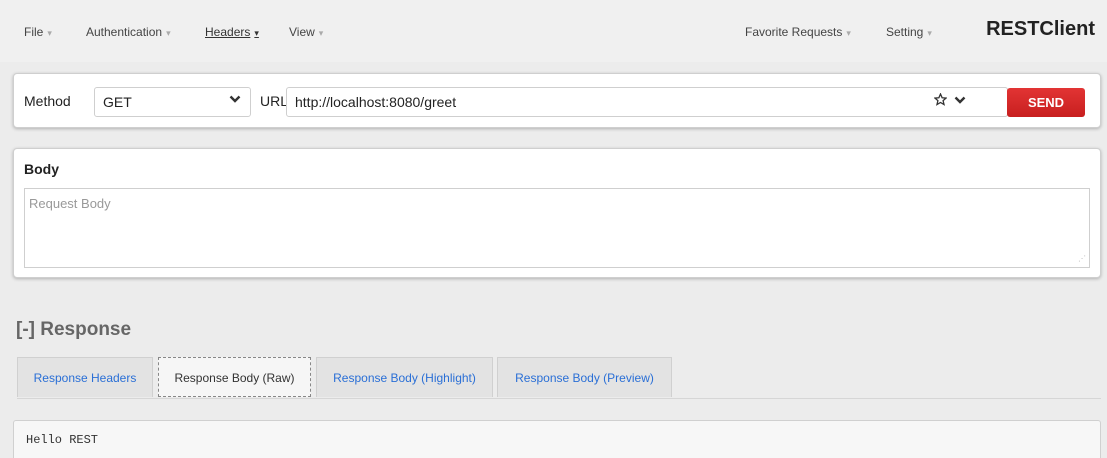  I want to click on menu-authentication-label: Authentication, so click(124, 32).